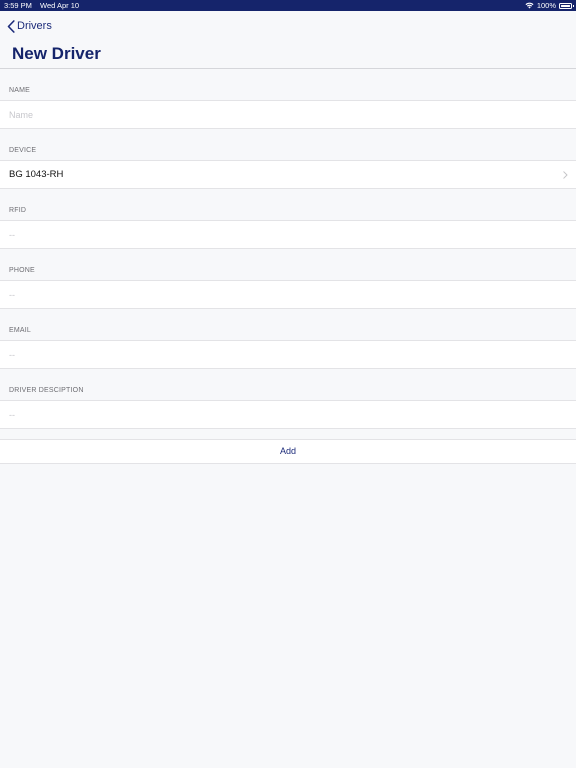 The height and width of the screenshot is (768, 576). Describe the element at coordinates (546, 5) in the screenshot. I see `battery-percent: 100%` at that location.